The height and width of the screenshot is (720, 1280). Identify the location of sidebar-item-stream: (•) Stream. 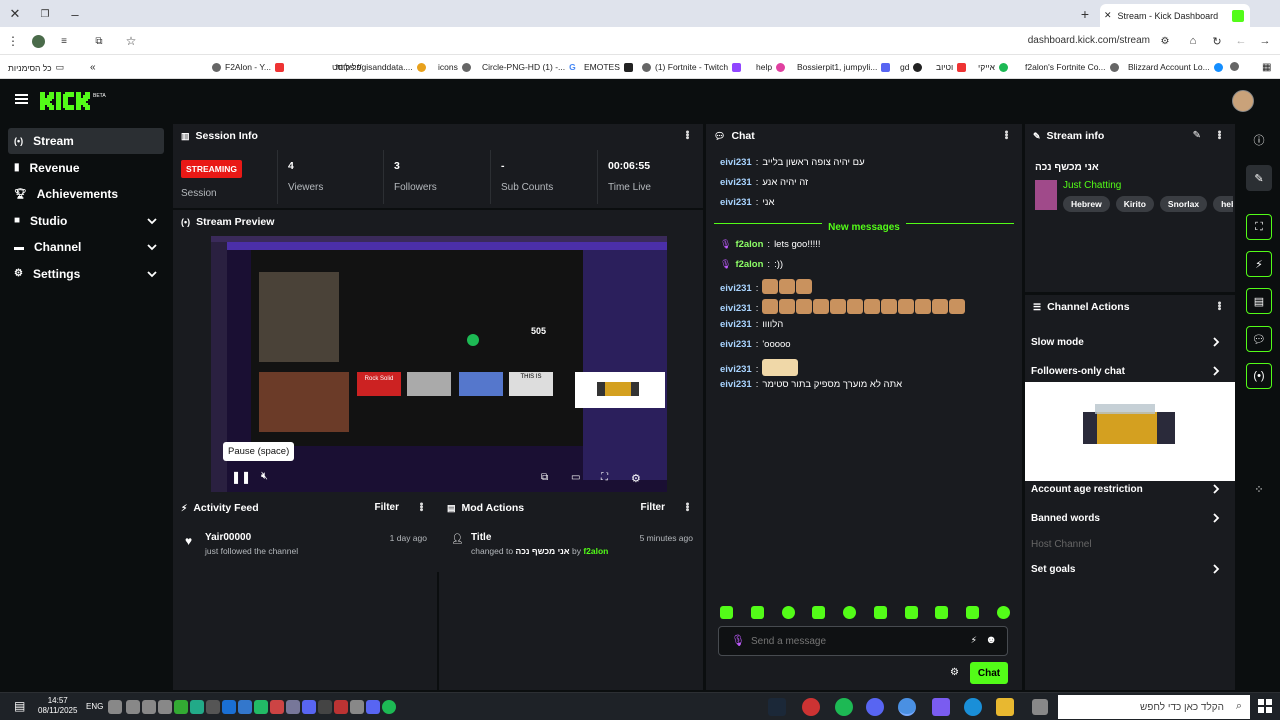
(86, 141).